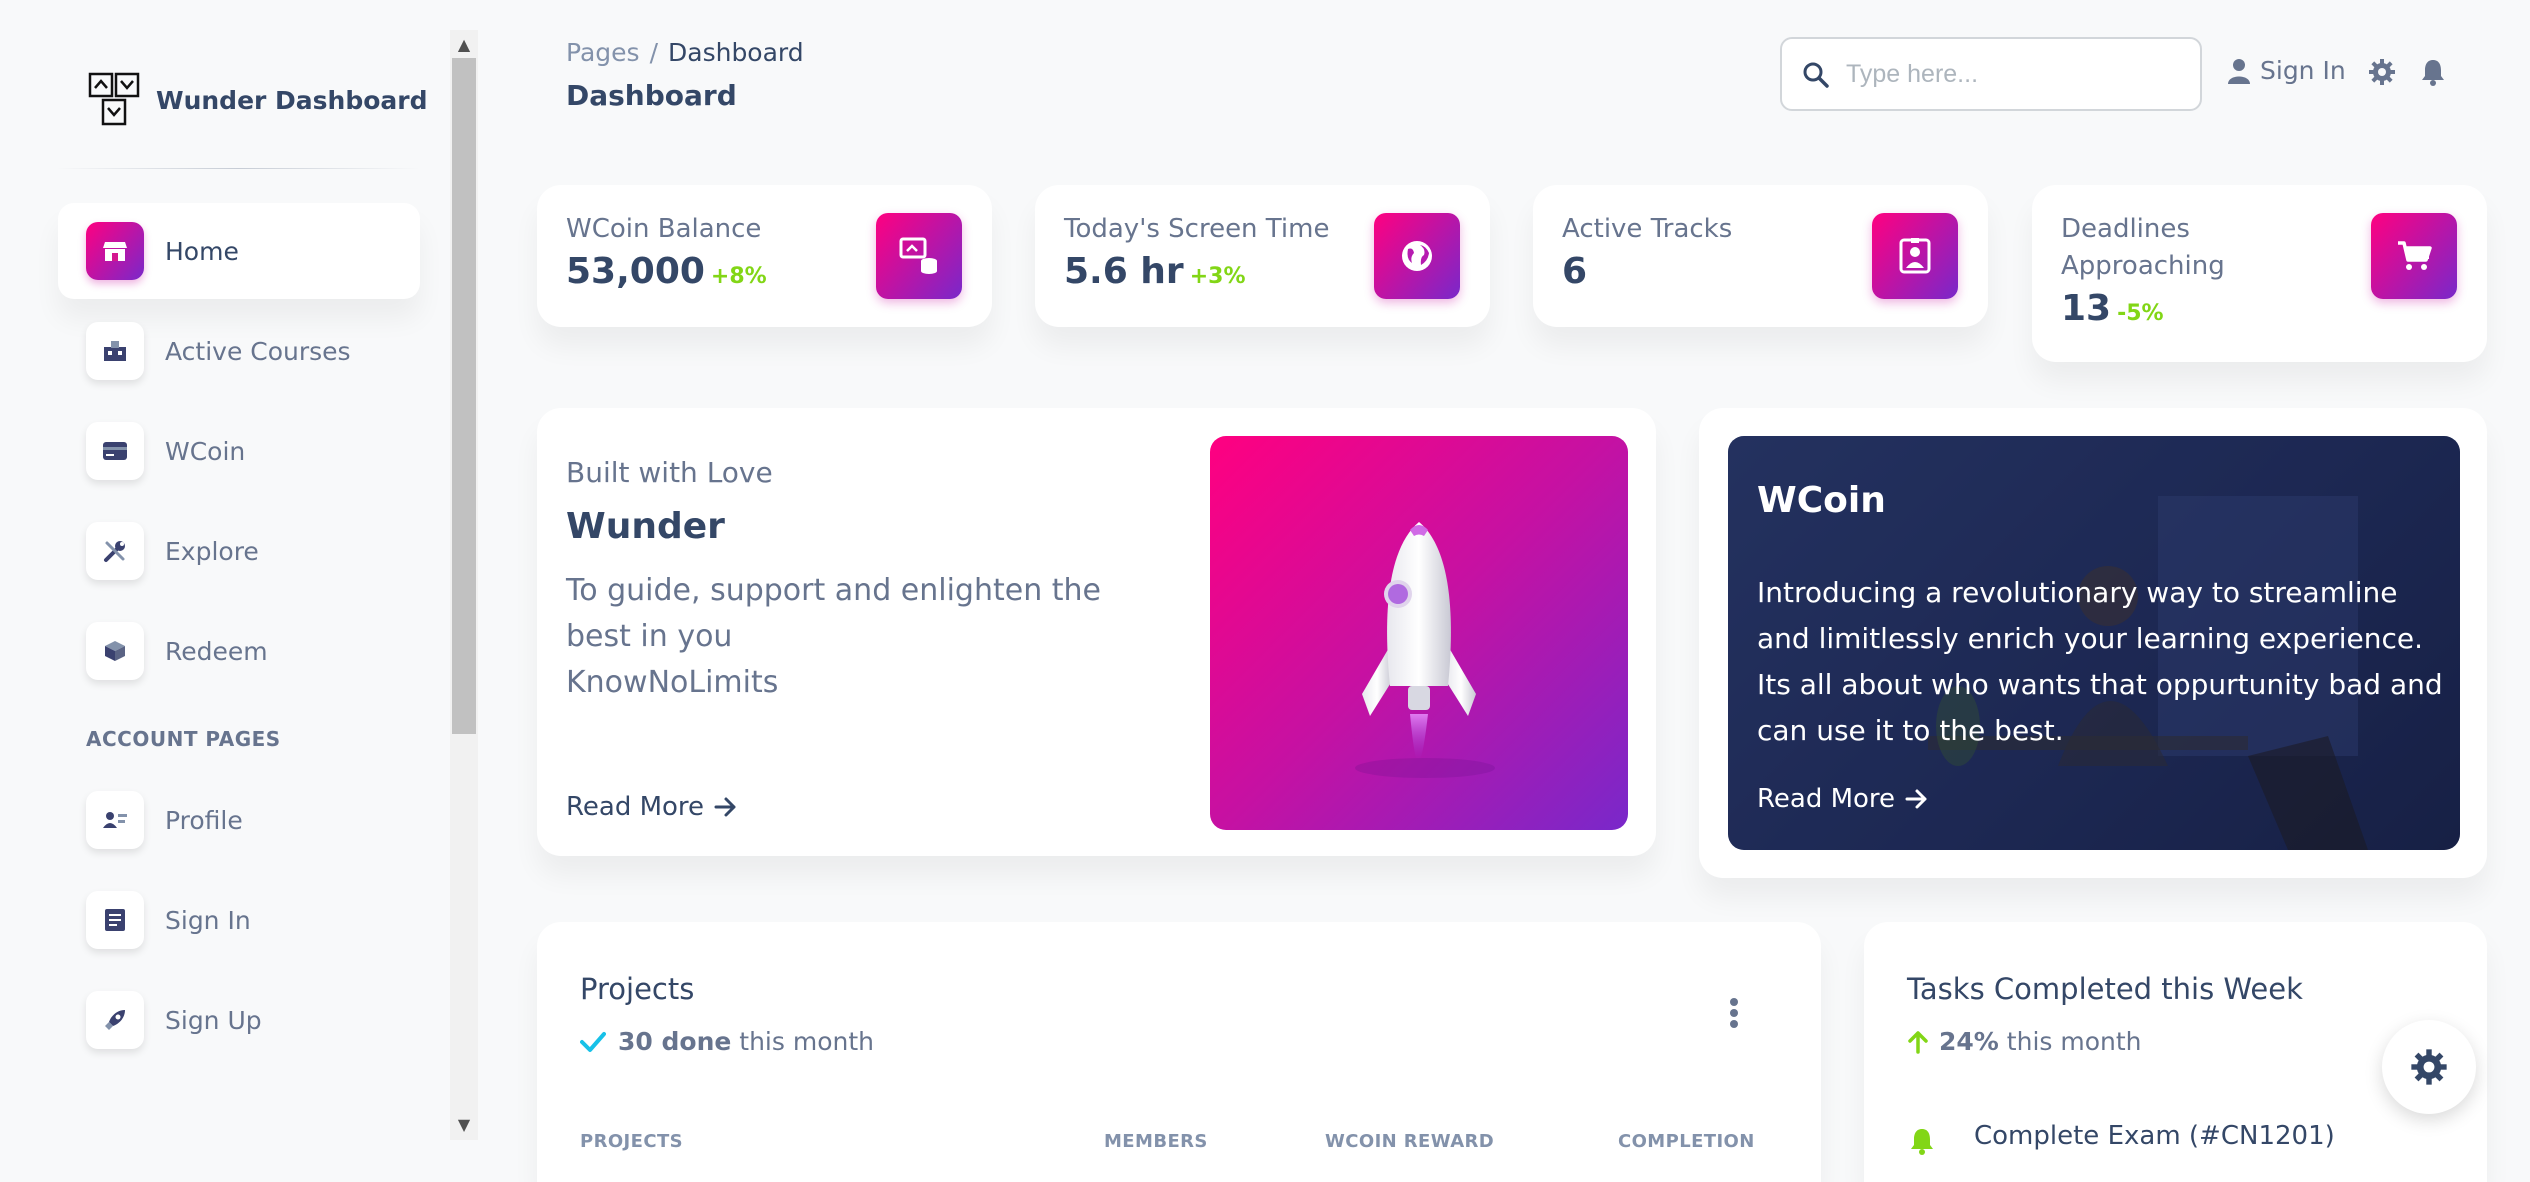 This screenshot has width=2530, height=1182. I want to click on stat-value: 5.6 hr +3%, so click(1155, 271).